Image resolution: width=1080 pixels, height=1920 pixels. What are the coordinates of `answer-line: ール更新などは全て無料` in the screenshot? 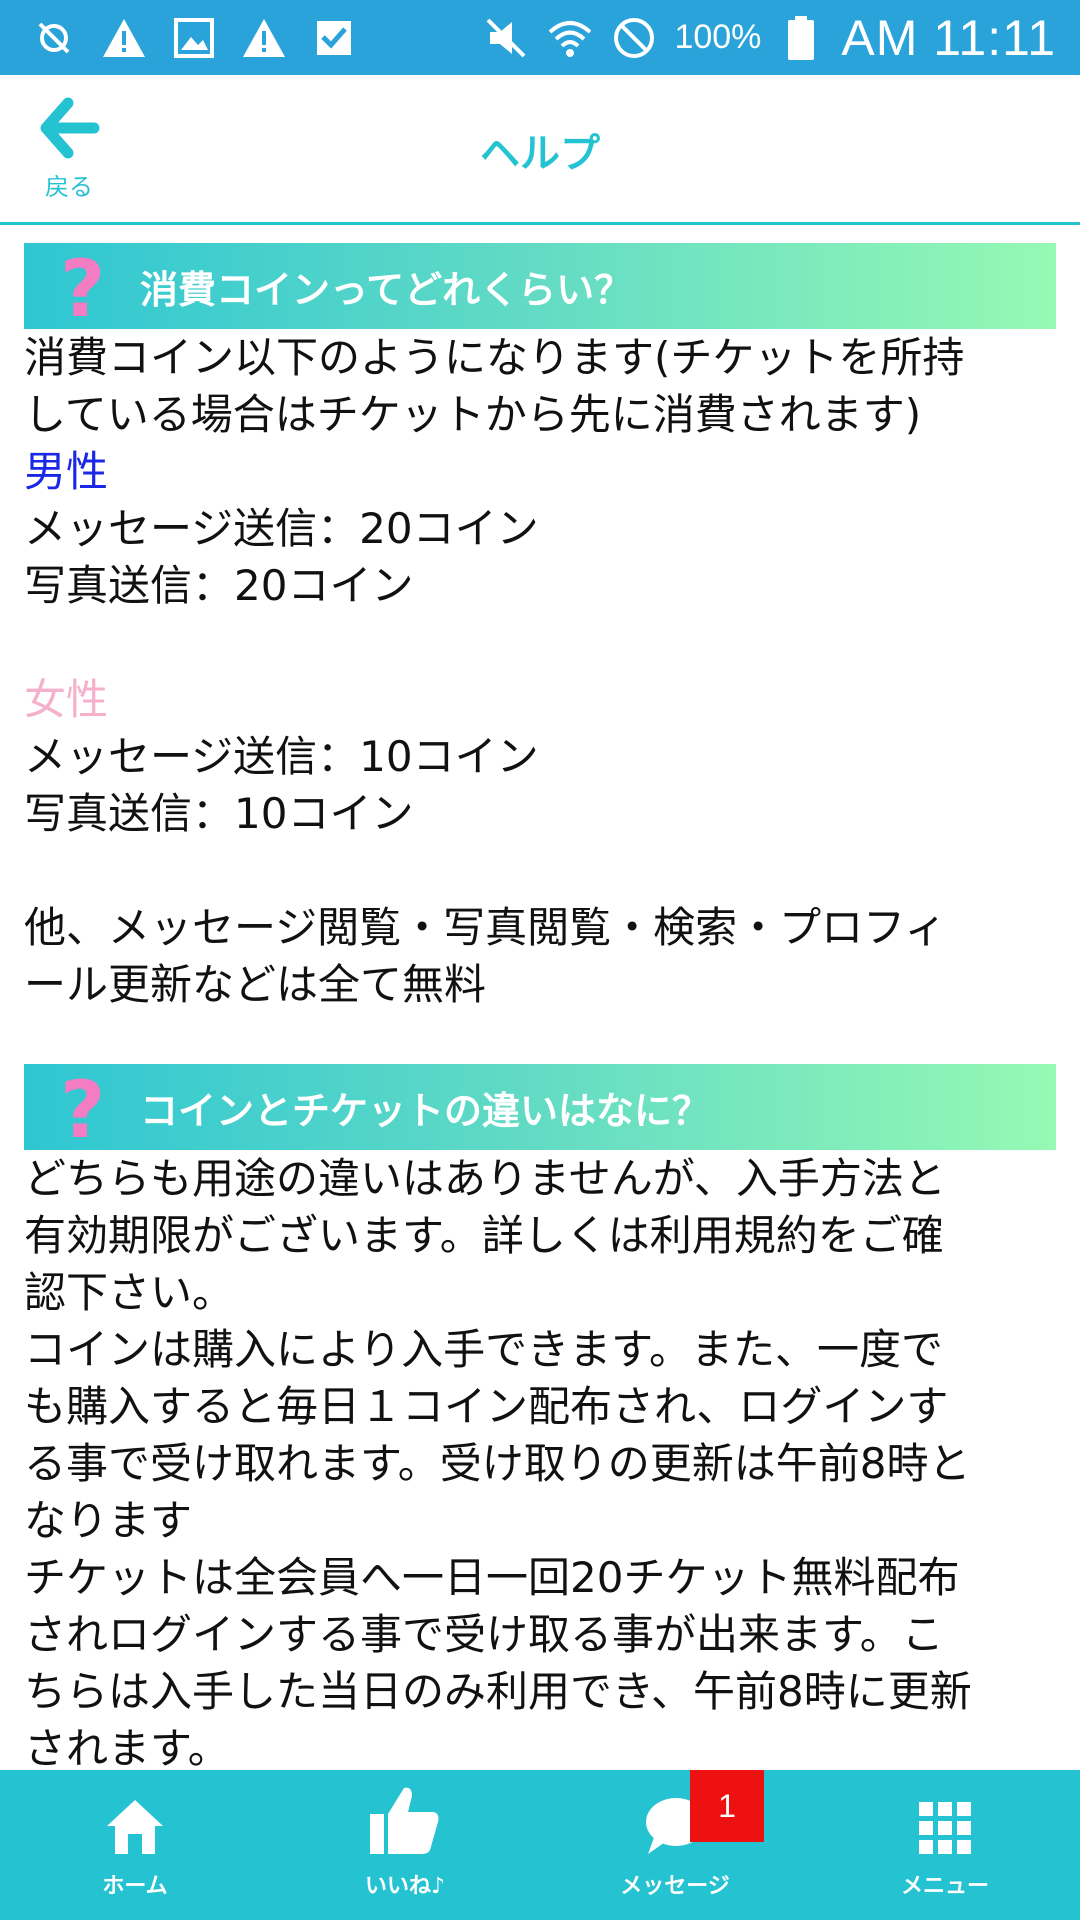 It's located at (255, 984).